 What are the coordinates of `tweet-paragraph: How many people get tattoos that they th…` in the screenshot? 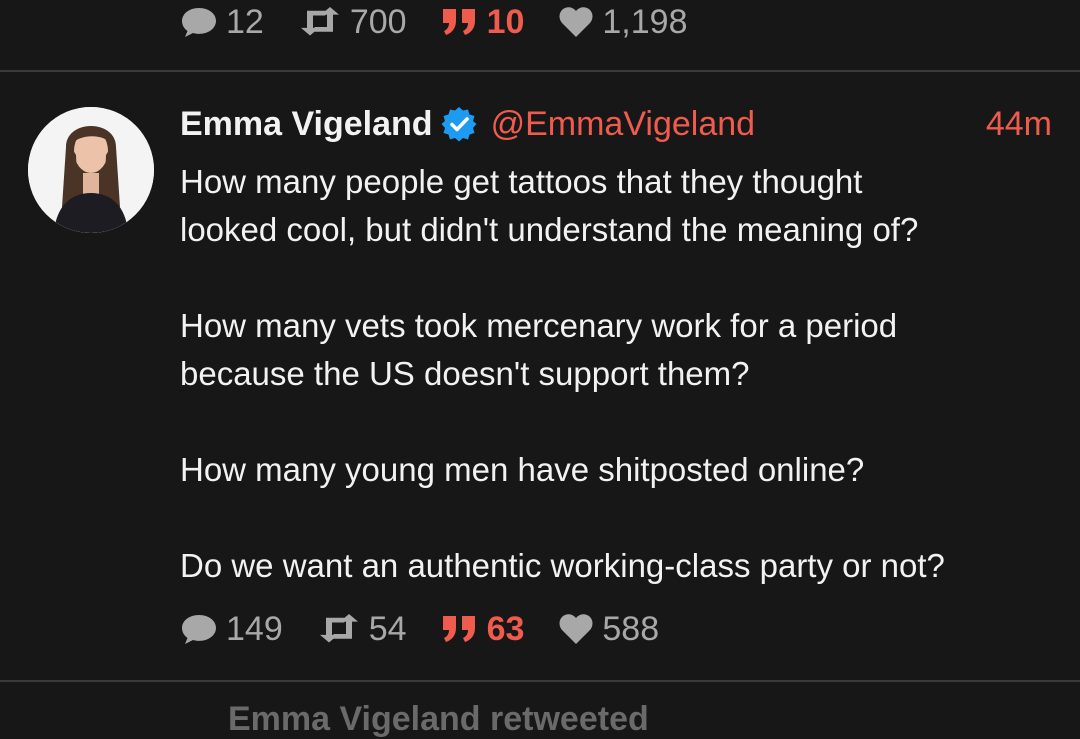 It's located at (549, 205).